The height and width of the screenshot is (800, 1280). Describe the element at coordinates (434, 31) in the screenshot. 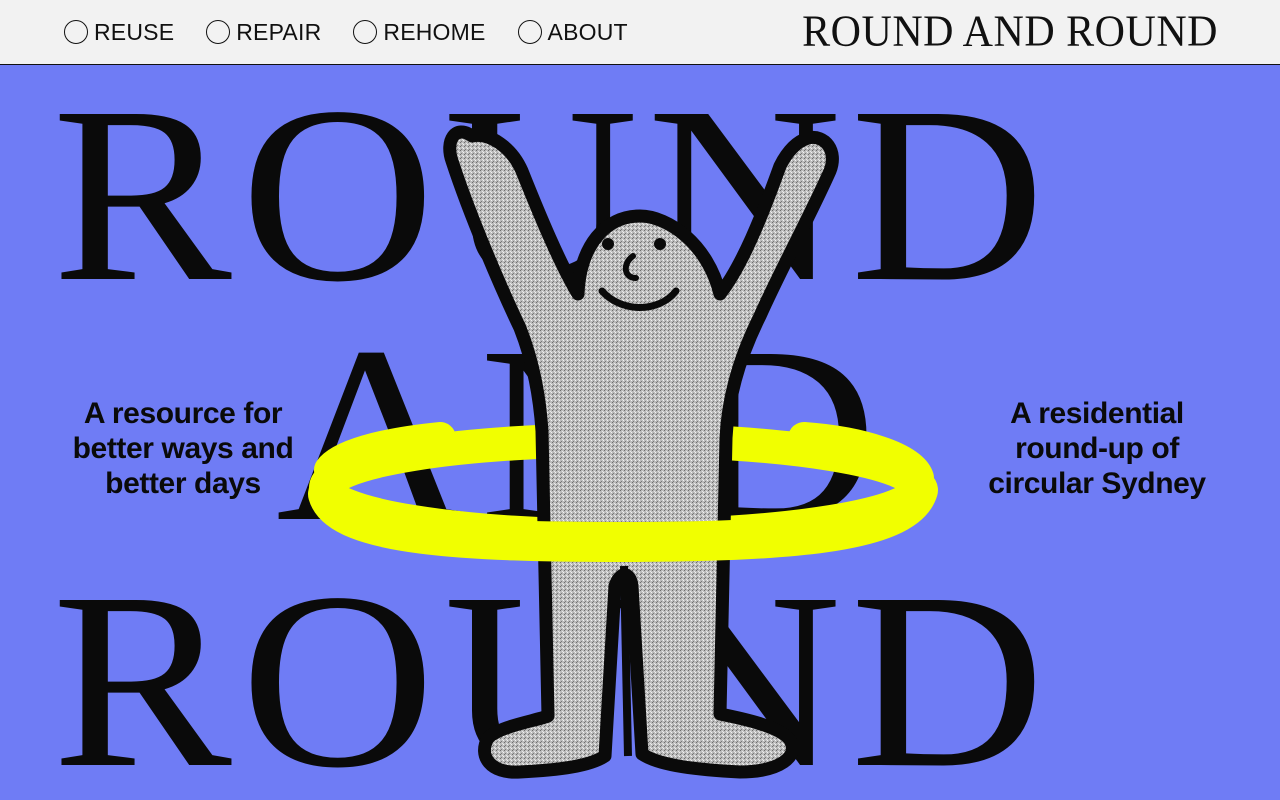

I see `nav-label: REHOME` at that location.